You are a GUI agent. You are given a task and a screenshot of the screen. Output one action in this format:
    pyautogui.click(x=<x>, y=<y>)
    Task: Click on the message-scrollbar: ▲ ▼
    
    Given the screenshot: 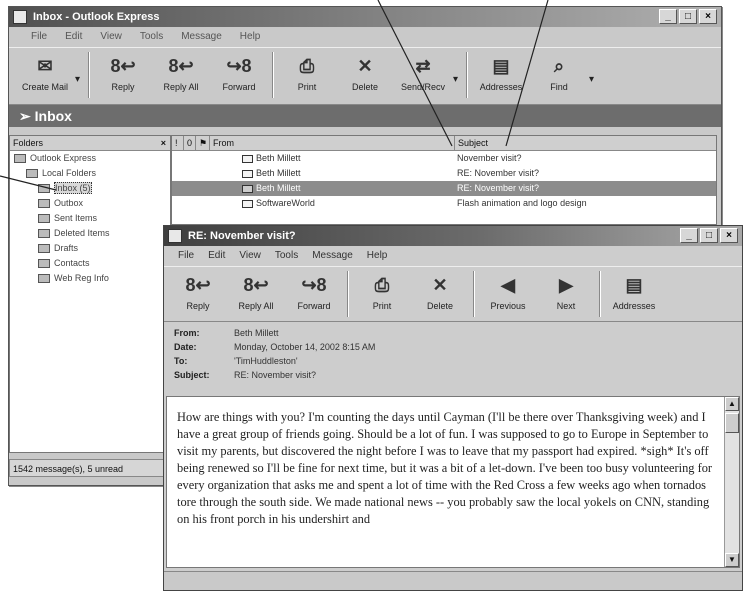 What is the action you would take?
    pyautogui.click(x=731, y=482)
    